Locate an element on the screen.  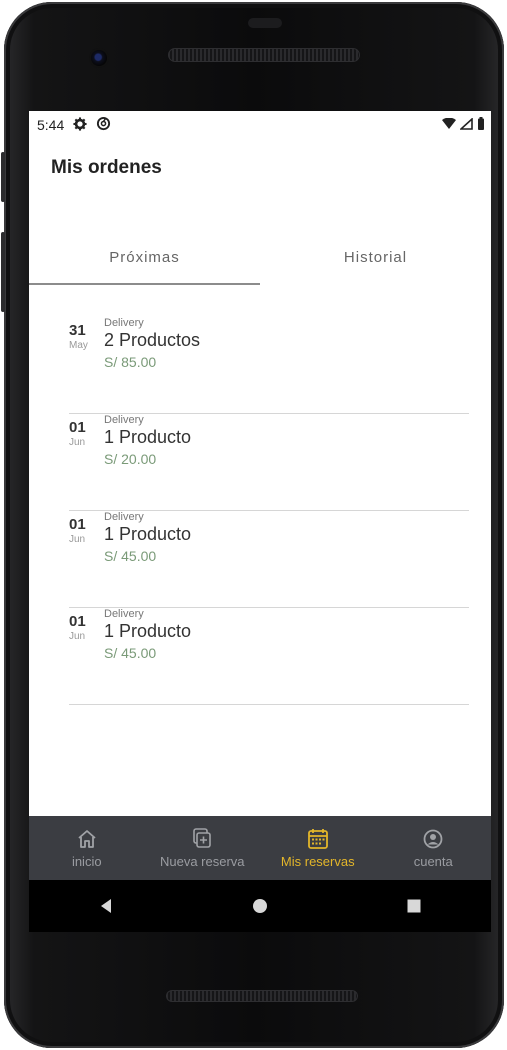
nav-item-cuenta: cuenta is located at coordinates (434, 848).